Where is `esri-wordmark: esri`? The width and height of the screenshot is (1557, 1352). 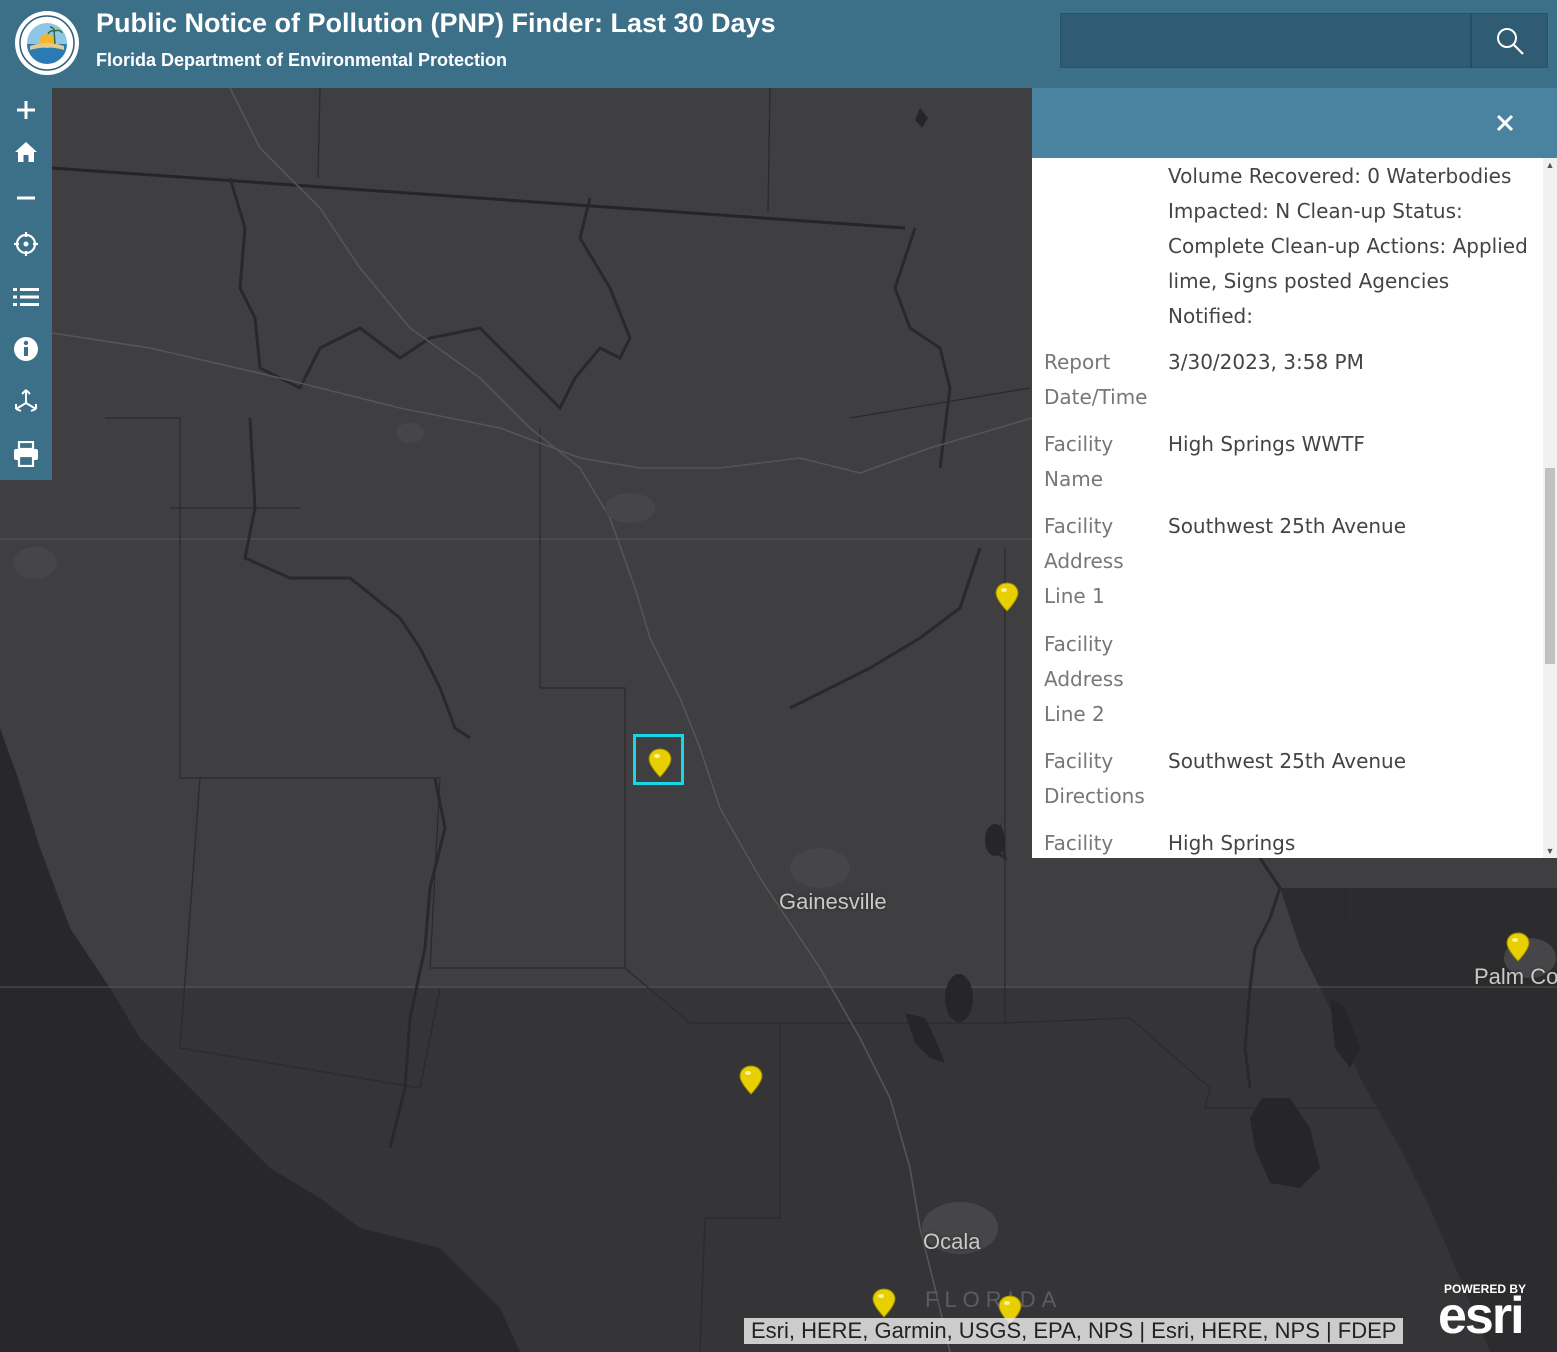
esri-wordmark: esri is located at coordinates (1481, 1316).